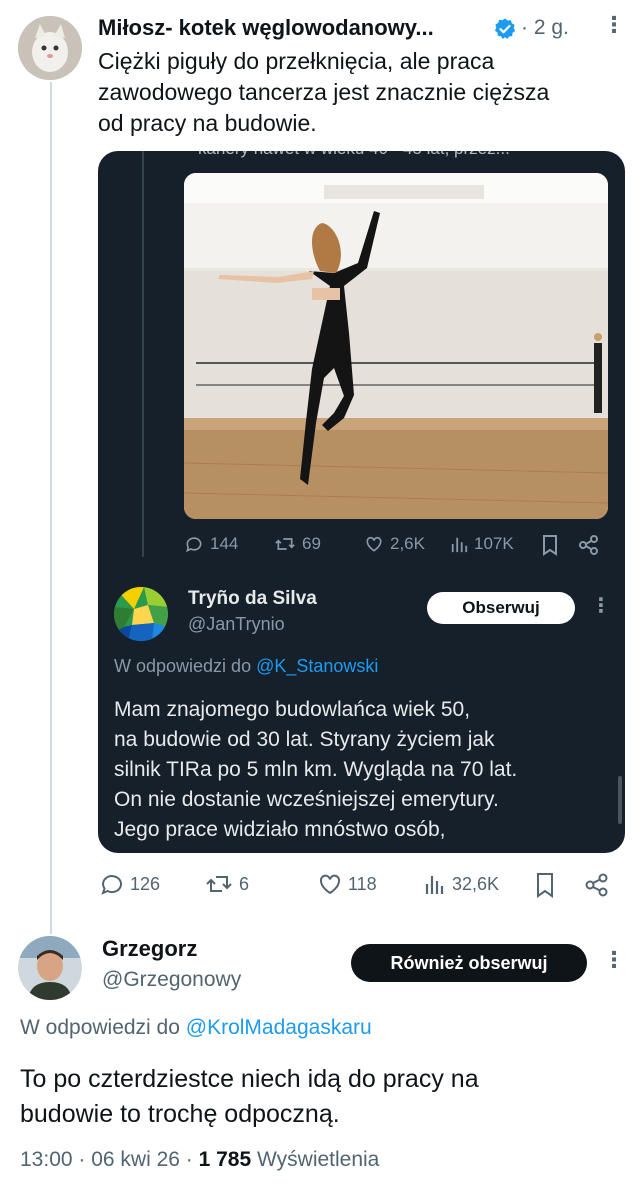  Describe the element at coordinates (469, 963) in the screenshot. I see `follow-back-button: Również obserwuj` at that location.